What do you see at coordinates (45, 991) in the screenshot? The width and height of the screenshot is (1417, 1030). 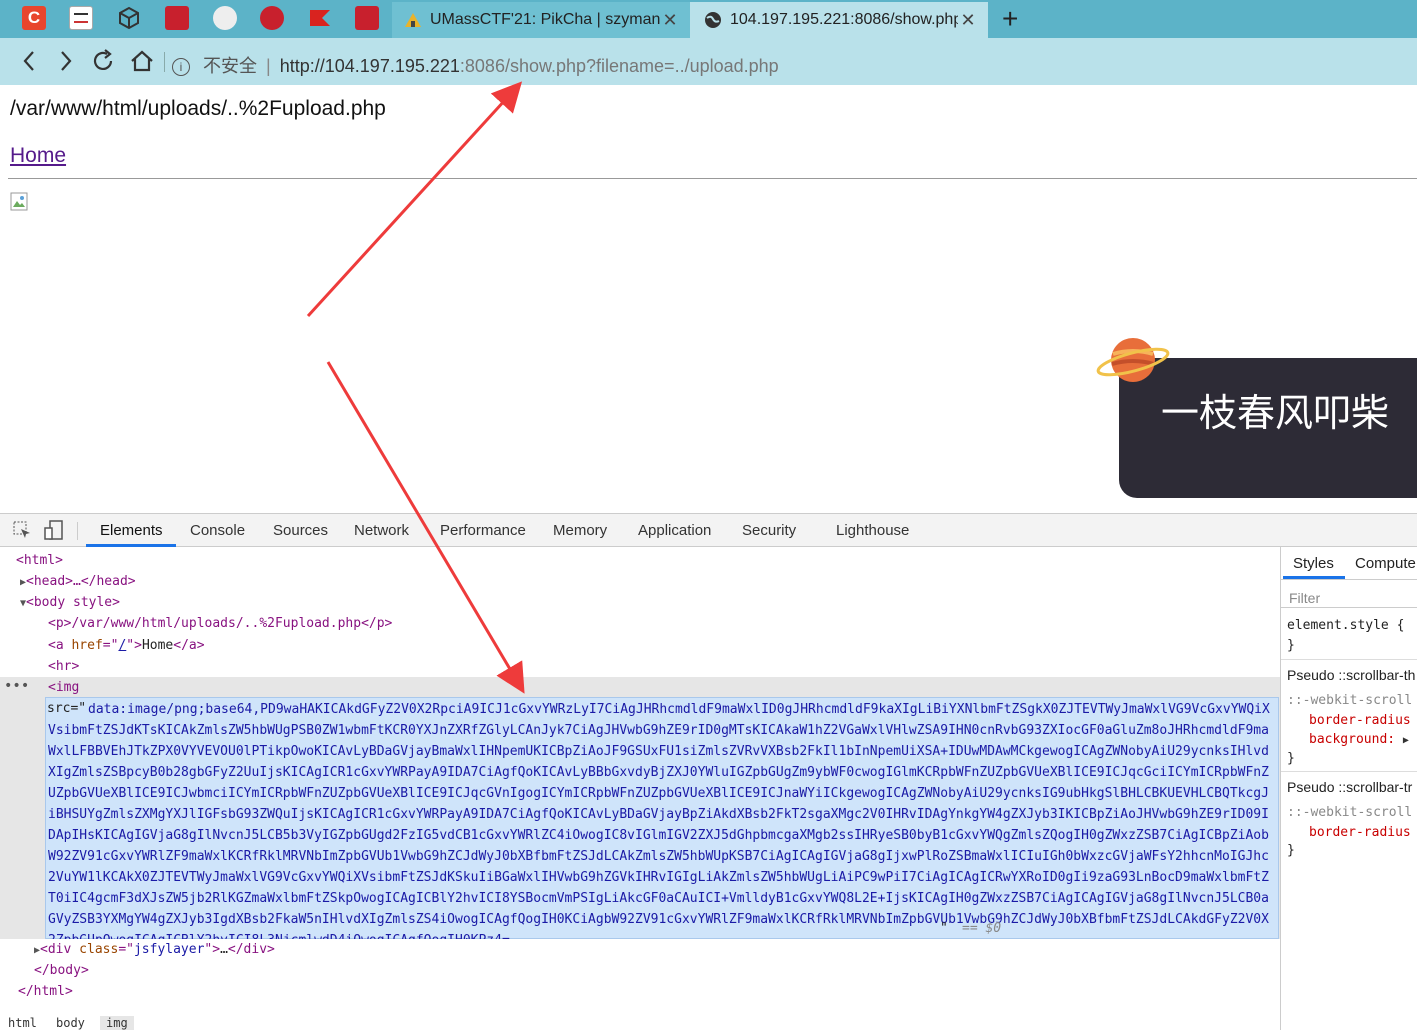 I see `dom-html-close: </html>` at bounding box center [45, 991].